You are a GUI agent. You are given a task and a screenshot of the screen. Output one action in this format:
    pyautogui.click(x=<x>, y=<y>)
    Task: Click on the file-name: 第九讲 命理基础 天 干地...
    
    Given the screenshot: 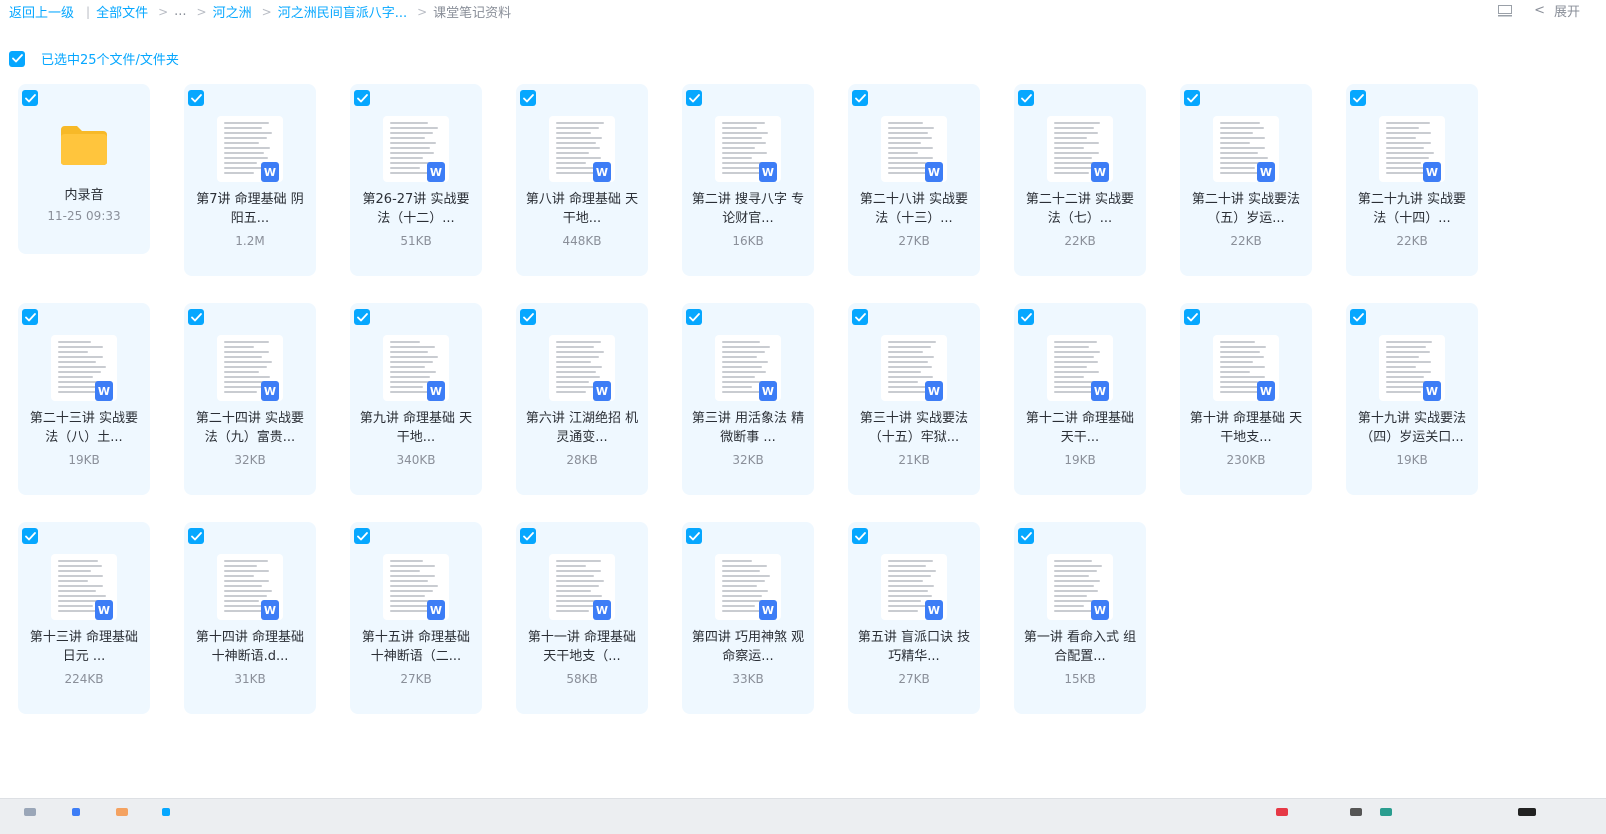 What is the action you would take?
    pyautogui.click(x=416, y=428)
    